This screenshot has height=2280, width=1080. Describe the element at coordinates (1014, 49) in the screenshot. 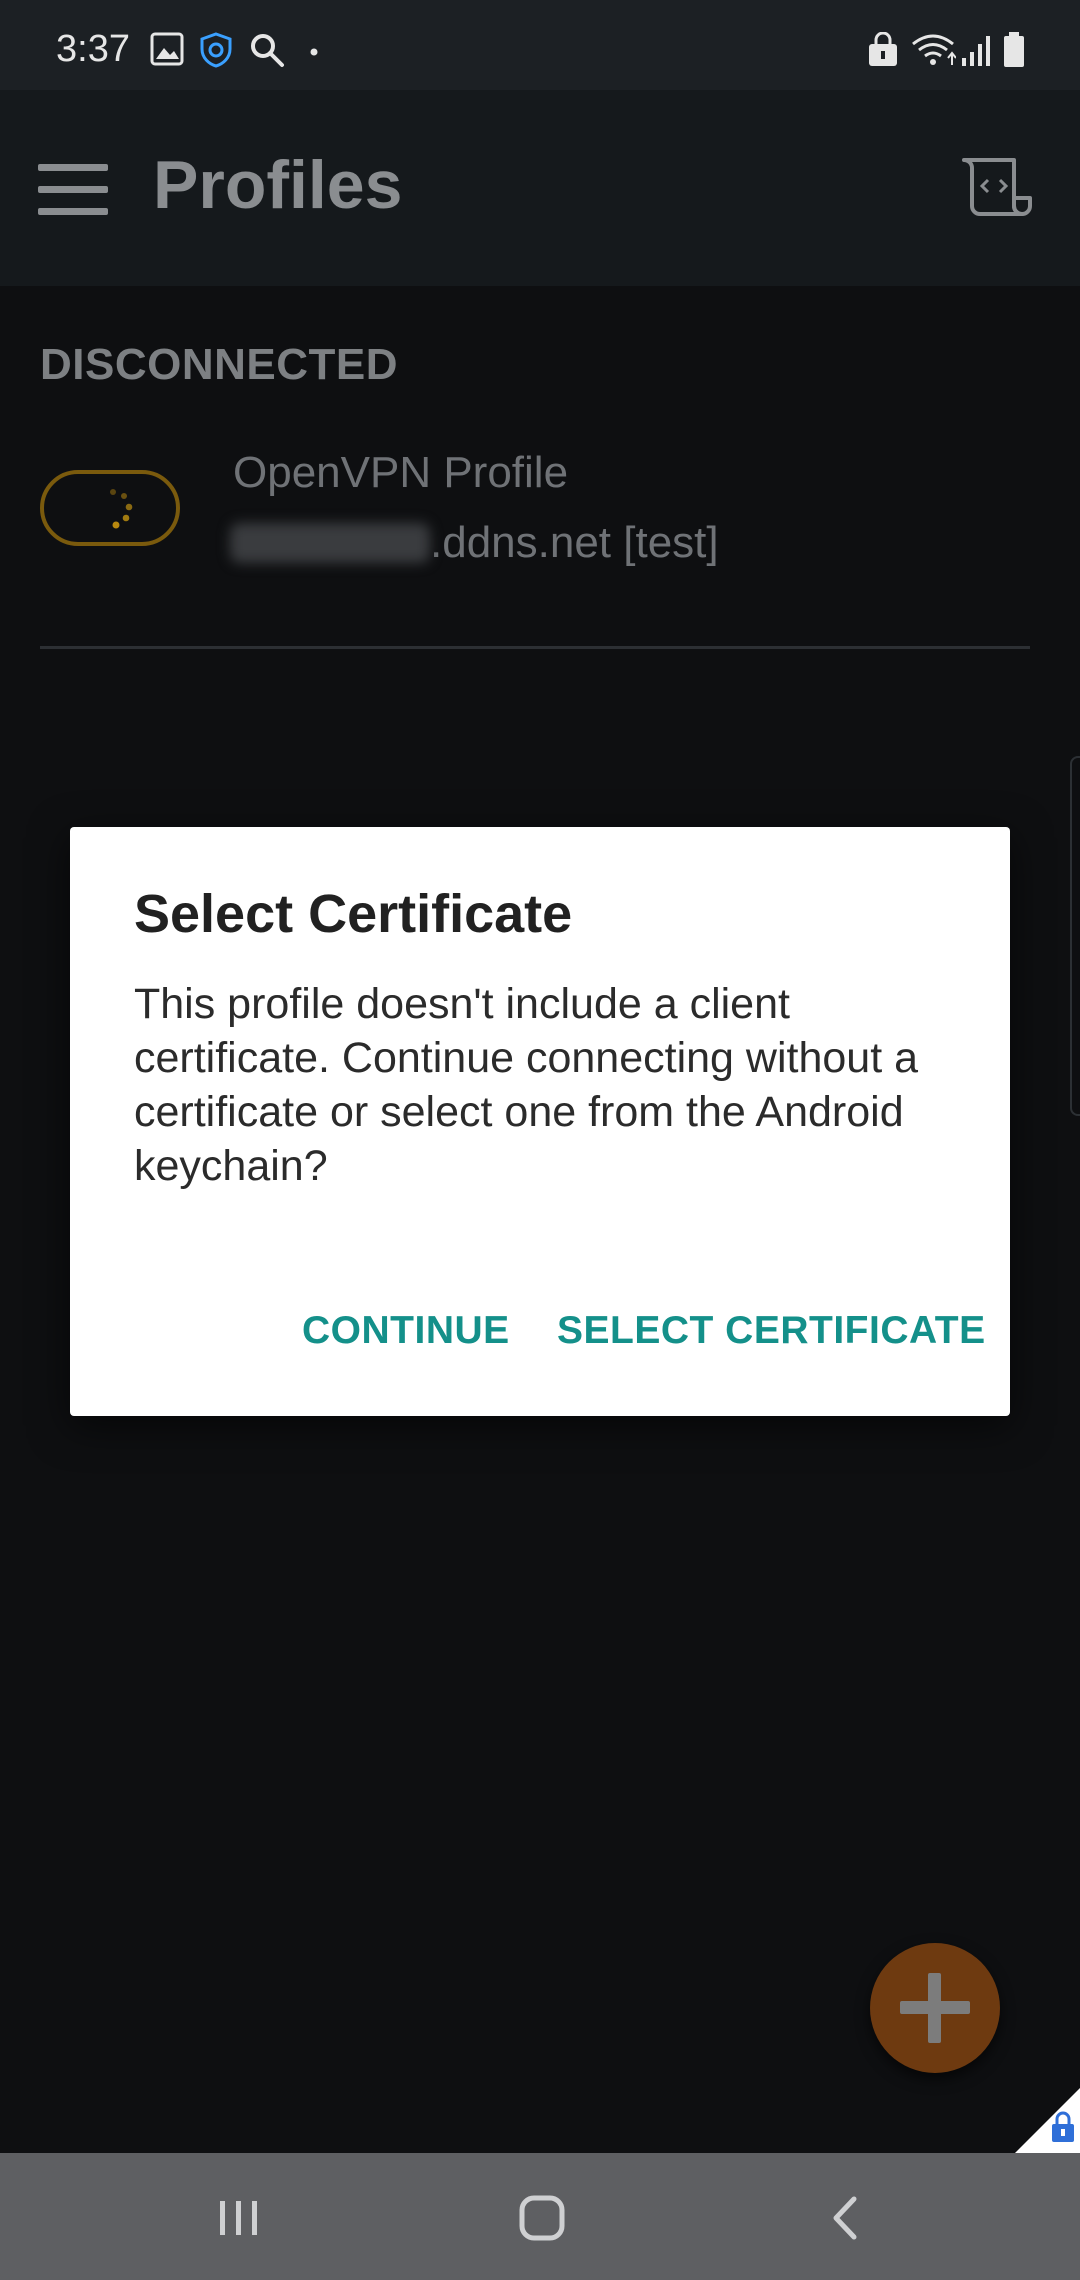

I see `battery-icon` at that location.